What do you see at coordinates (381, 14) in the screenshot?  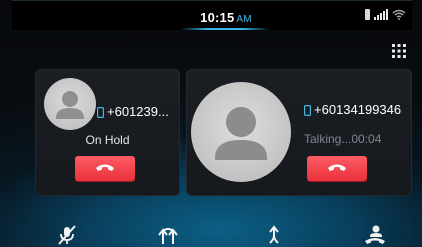 I see `signal-icon` at bounding box center [381, 14].